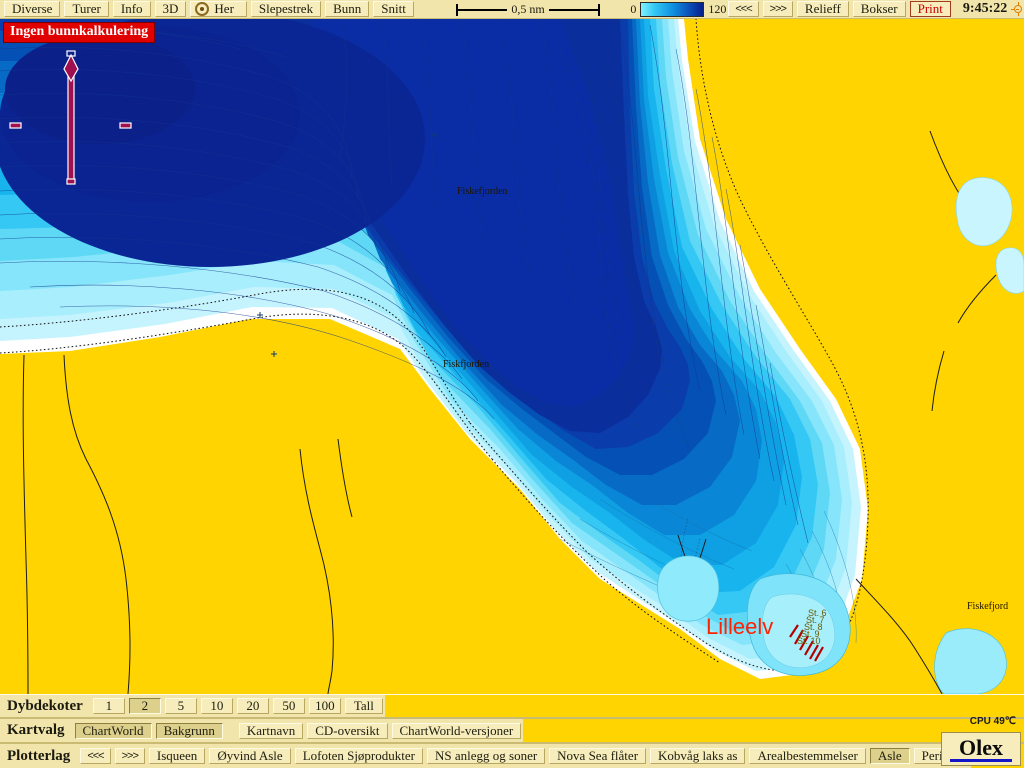 This screenshot has height=768, width=1024. Describe the element at coordinates (717, 8) in the screenshot. I see `legend-max-value: 120` at that location.